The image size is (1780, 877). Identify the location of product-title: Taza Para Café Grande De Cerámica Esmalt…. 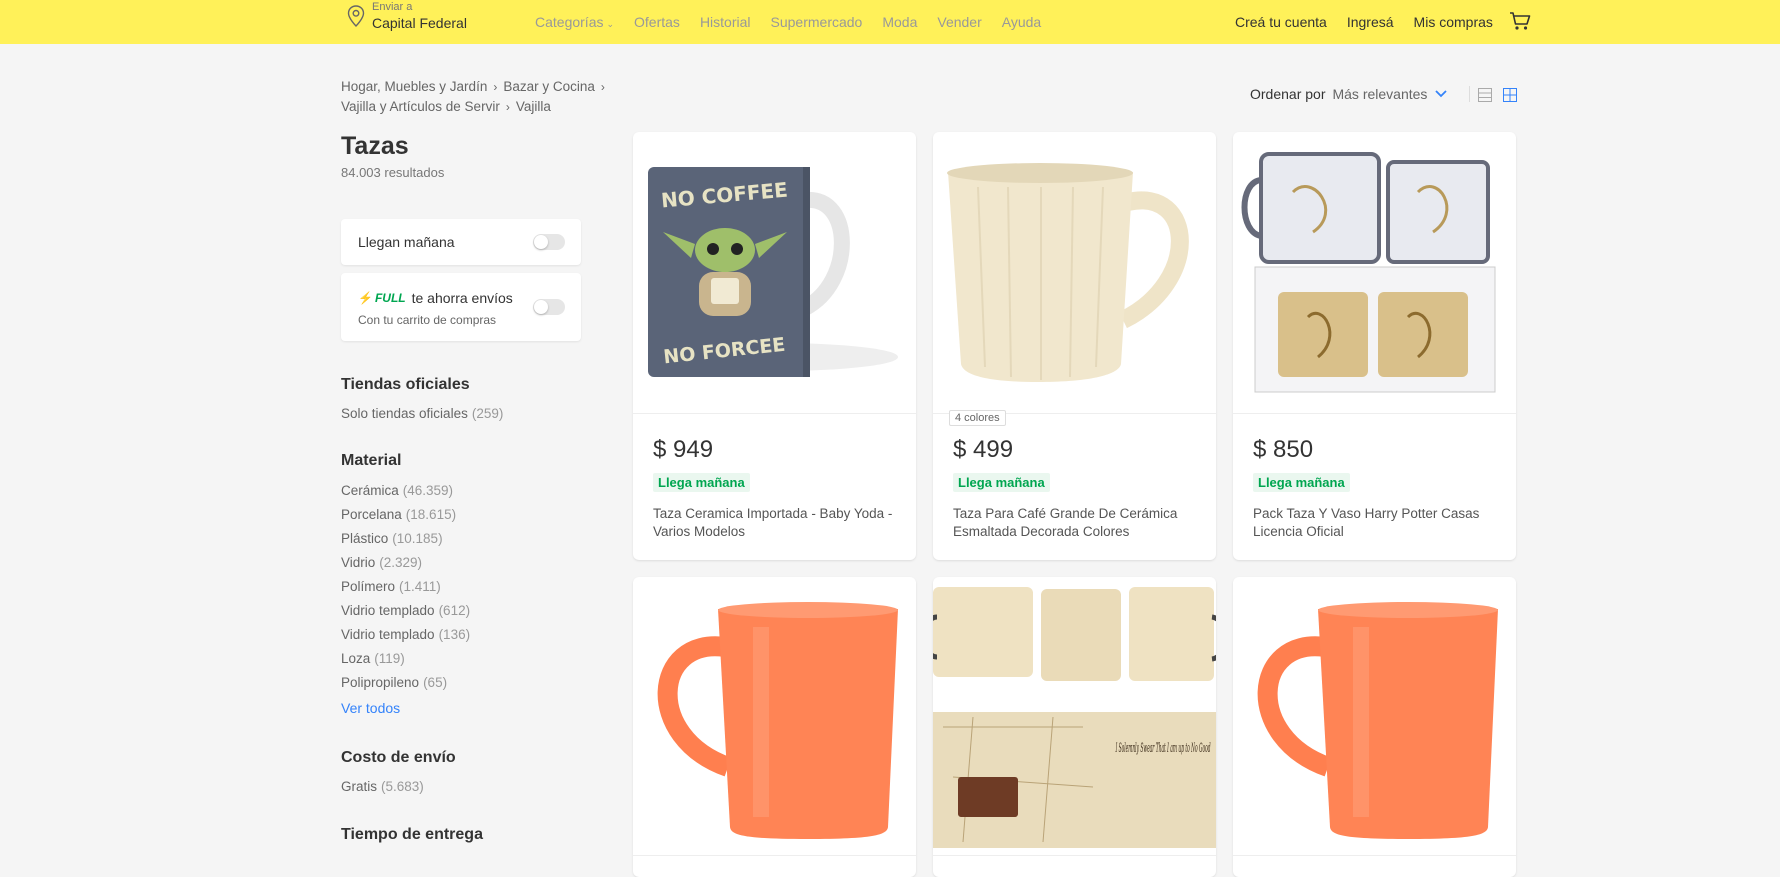
(1075, 523).